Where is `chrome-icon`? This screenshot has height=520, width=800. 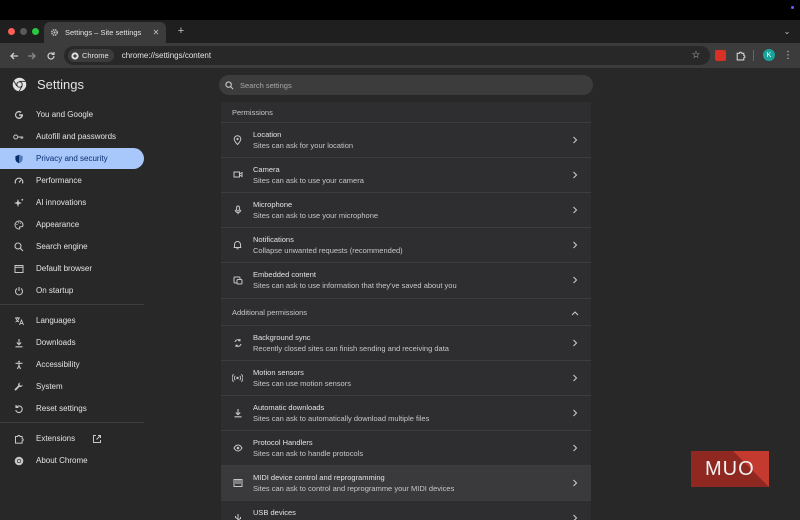 chrome-icon is located at coordinates (18, 460).